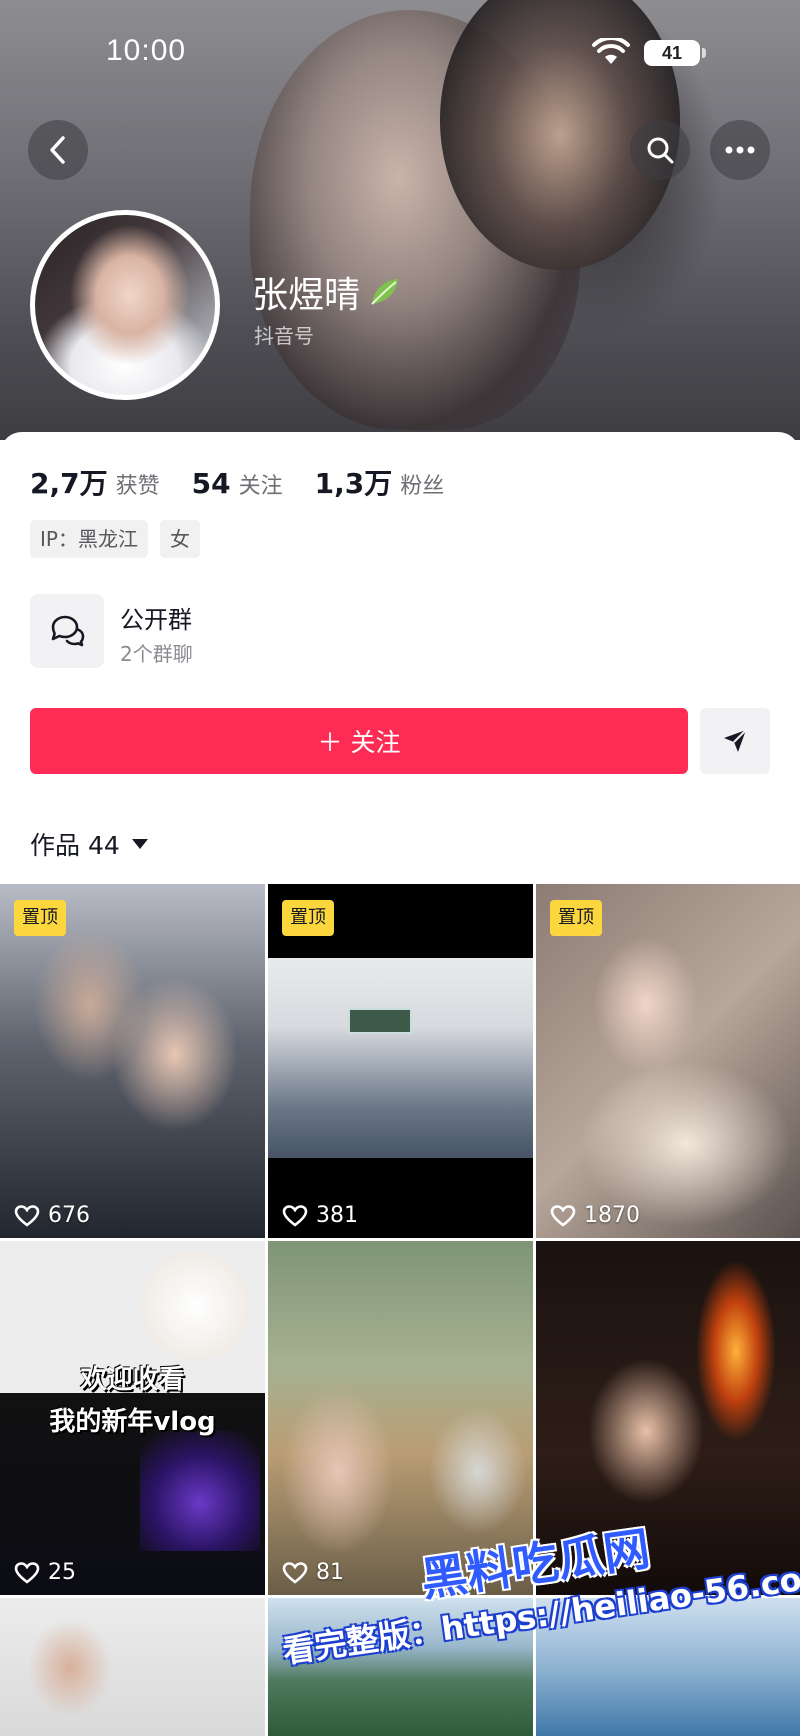 The height and width of the screenshot is (1736, 800). What do you see at coordinates (330, 1572) in the screenshot?
I see `likes-count: 81` at bounding box center [330, 1572].